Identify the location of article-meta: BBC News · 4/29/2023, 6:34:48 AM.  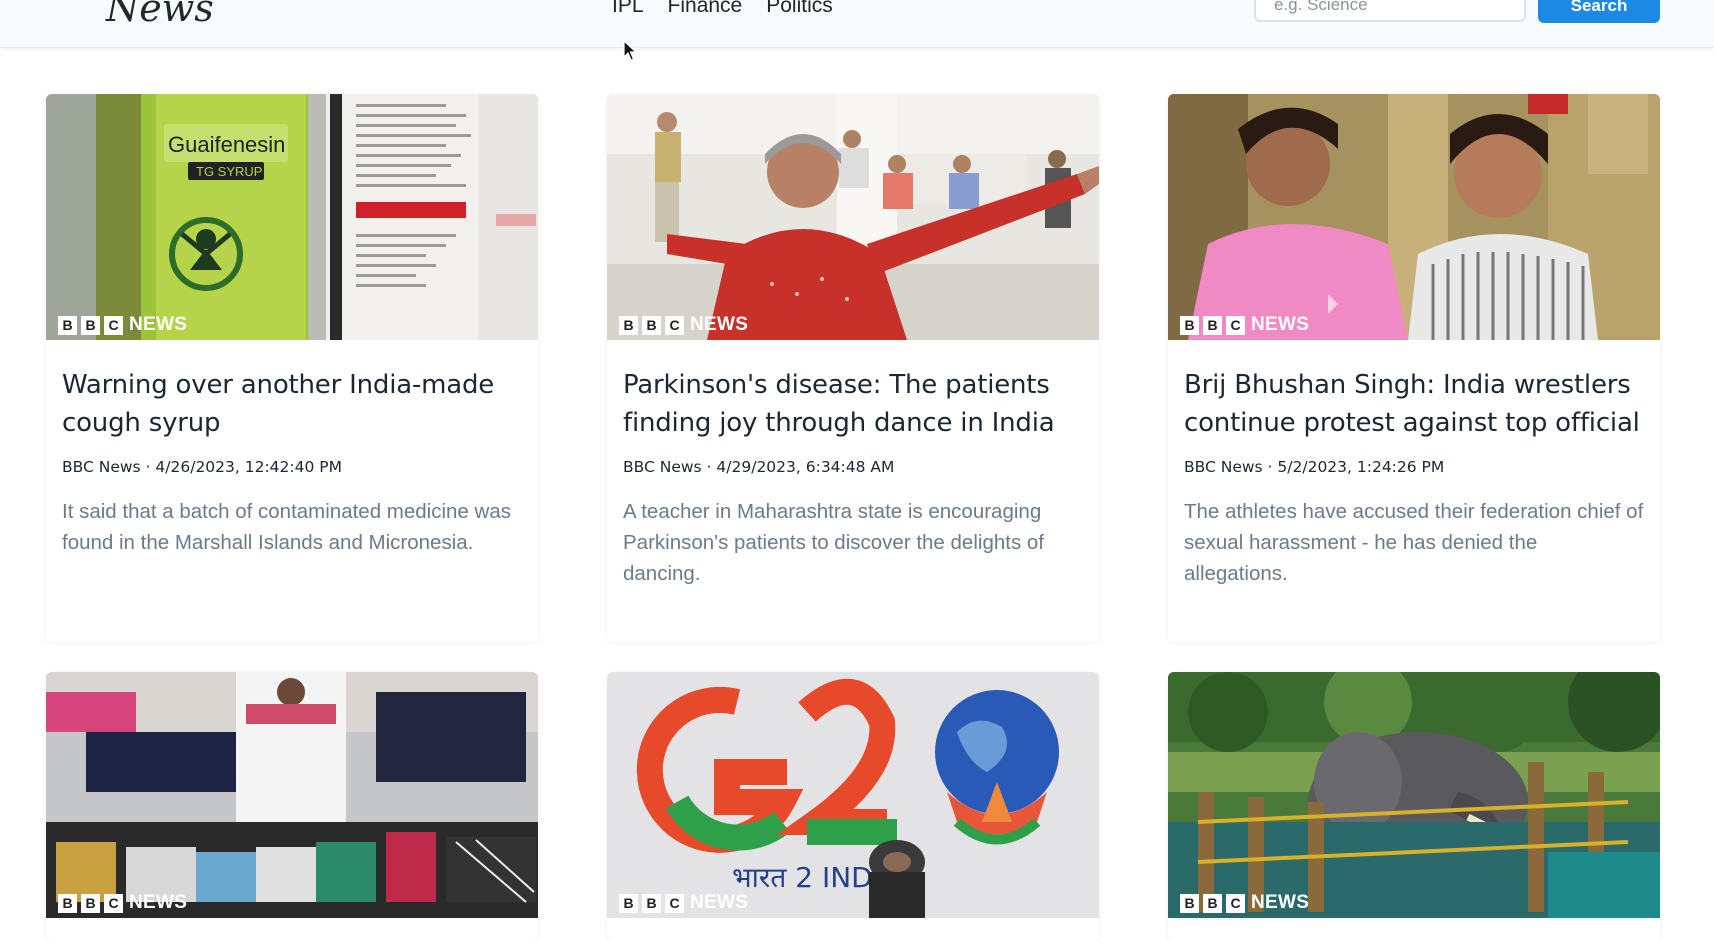
(759, 467).